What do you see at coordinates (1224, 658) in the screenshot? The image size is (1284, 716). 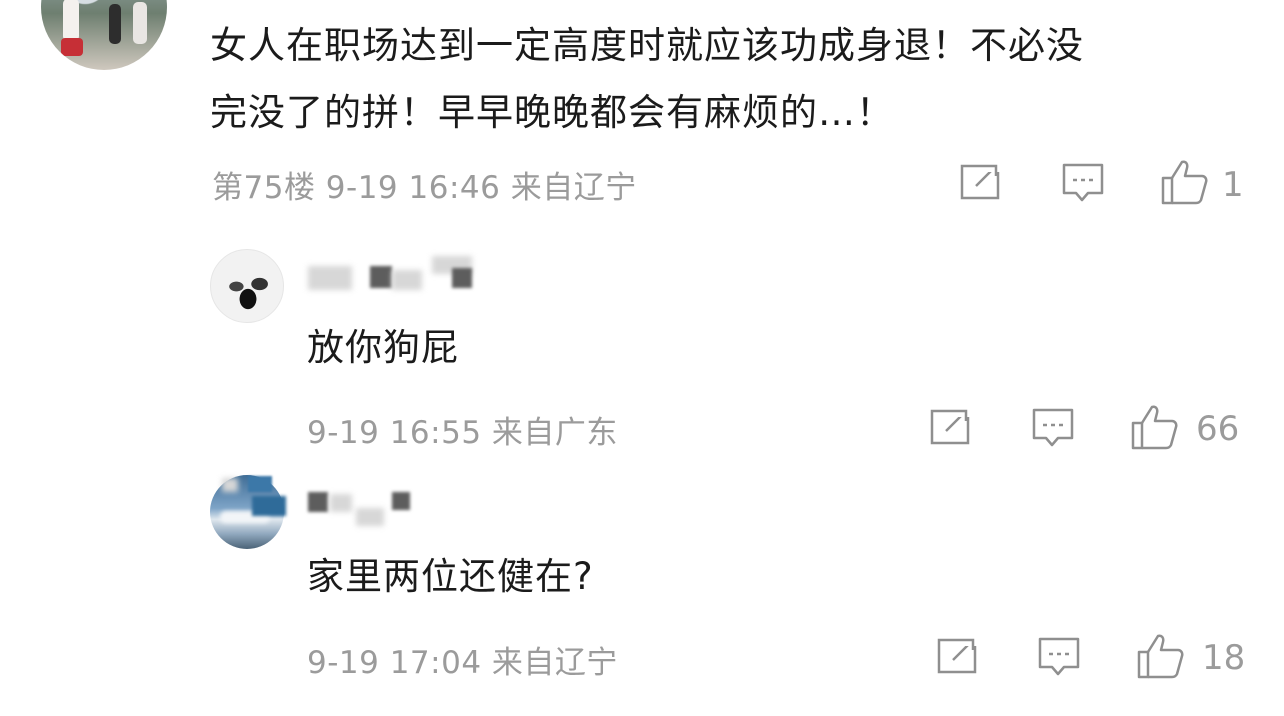 I see `like-count: 18` at bounding box center [1224, 658].